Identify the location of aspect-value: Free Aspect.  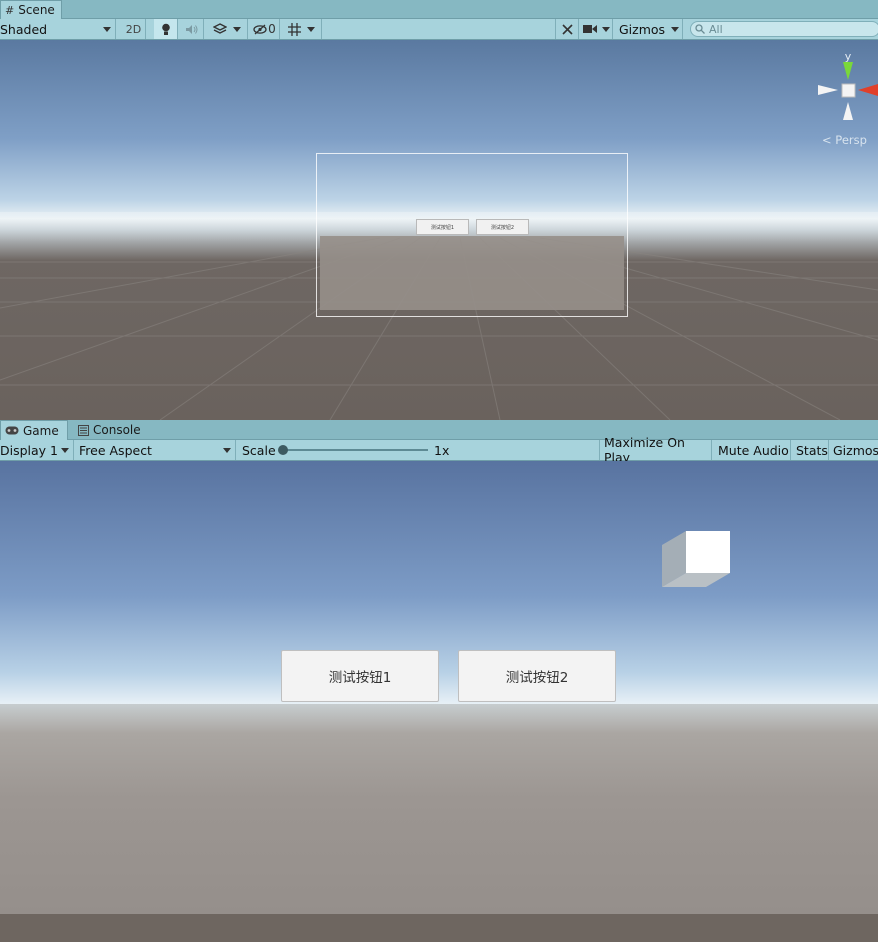
(115, 450).